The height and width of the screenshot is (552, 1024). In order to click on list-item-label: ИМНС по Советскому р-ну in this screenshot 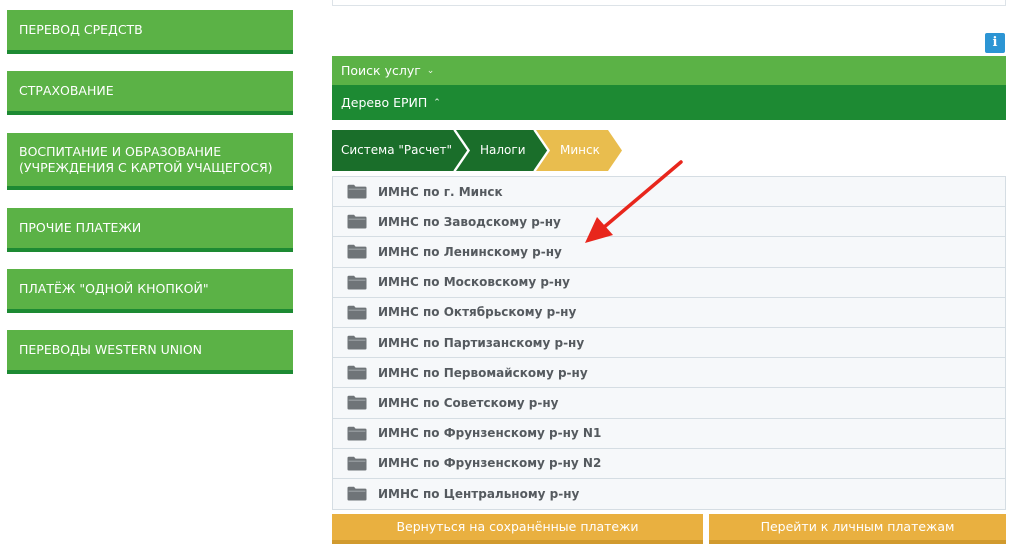, I will do `click(468, 402)`.